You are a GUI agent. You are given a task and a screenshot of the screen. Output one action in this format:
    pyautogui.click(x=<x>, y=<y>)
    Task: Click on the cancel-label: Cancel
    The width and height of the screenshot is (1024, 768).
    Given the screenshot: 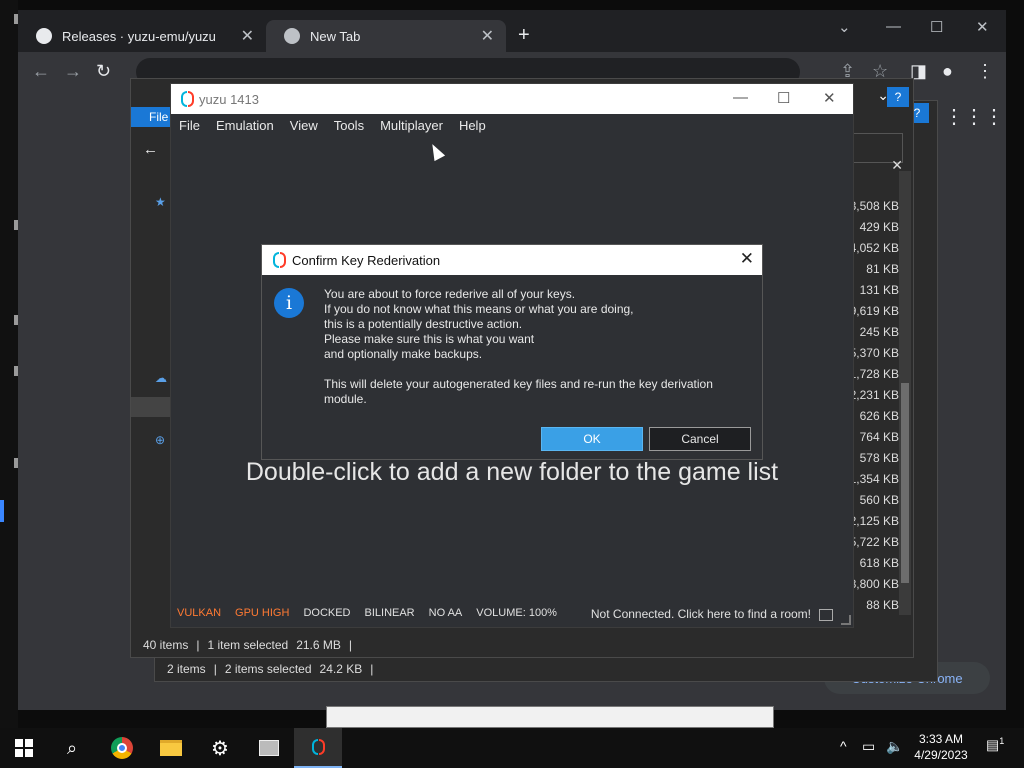 What is the action you would take?
    pyautogui.click(x=700, y=439)
    